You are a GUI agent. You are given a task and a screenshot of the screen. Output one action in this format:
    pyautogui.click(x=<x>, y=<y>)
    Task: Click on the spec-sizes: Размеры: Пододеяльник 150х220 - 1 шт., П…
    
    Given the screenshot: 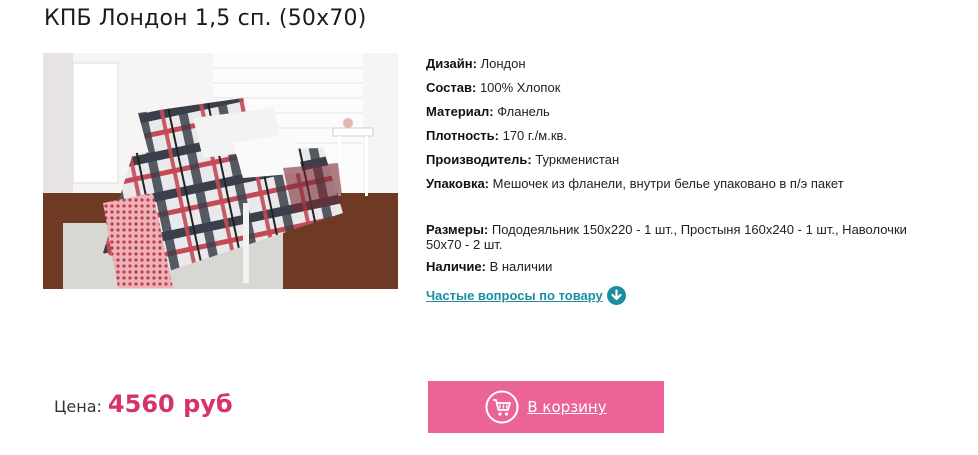 What is the action you would take?
    pyautogui.click(x=666, y=237)
    